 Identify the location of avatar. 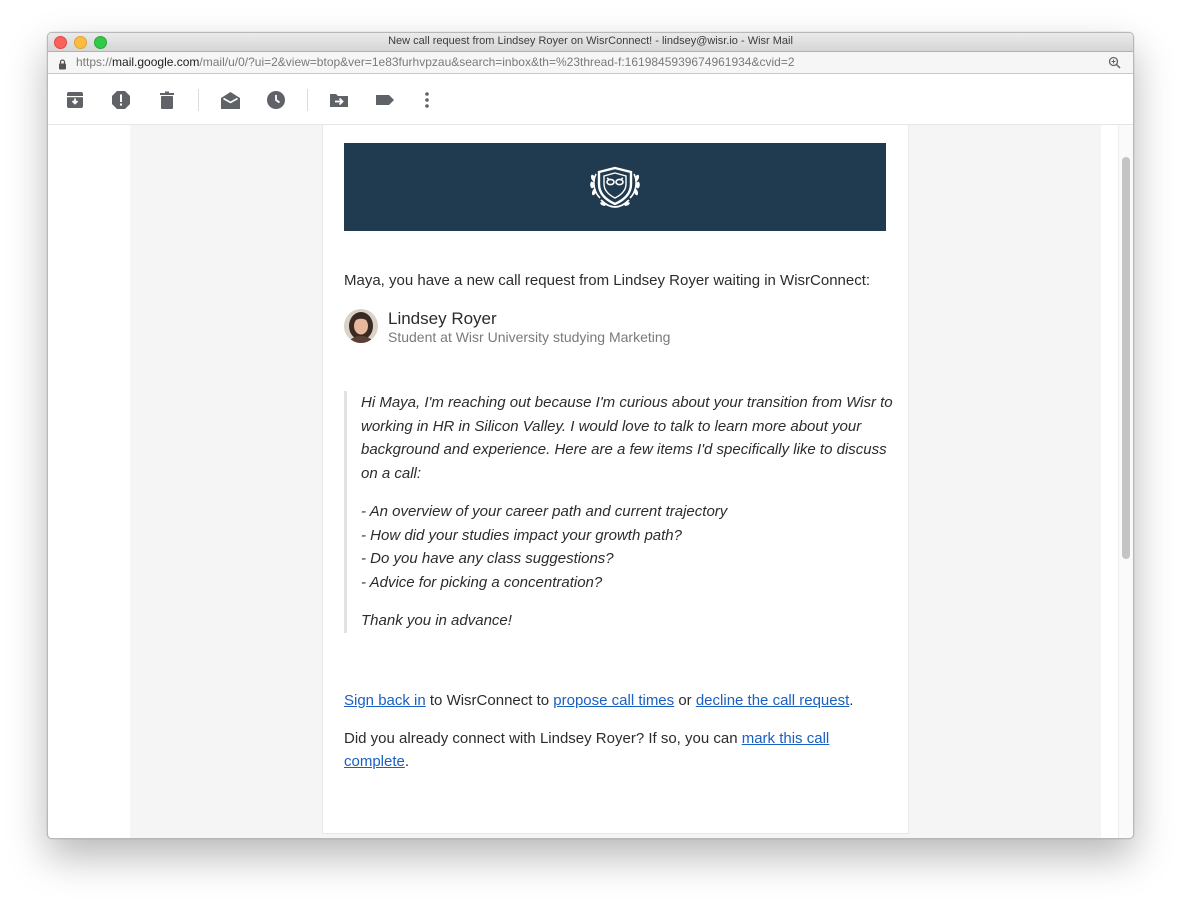
(361, 326).